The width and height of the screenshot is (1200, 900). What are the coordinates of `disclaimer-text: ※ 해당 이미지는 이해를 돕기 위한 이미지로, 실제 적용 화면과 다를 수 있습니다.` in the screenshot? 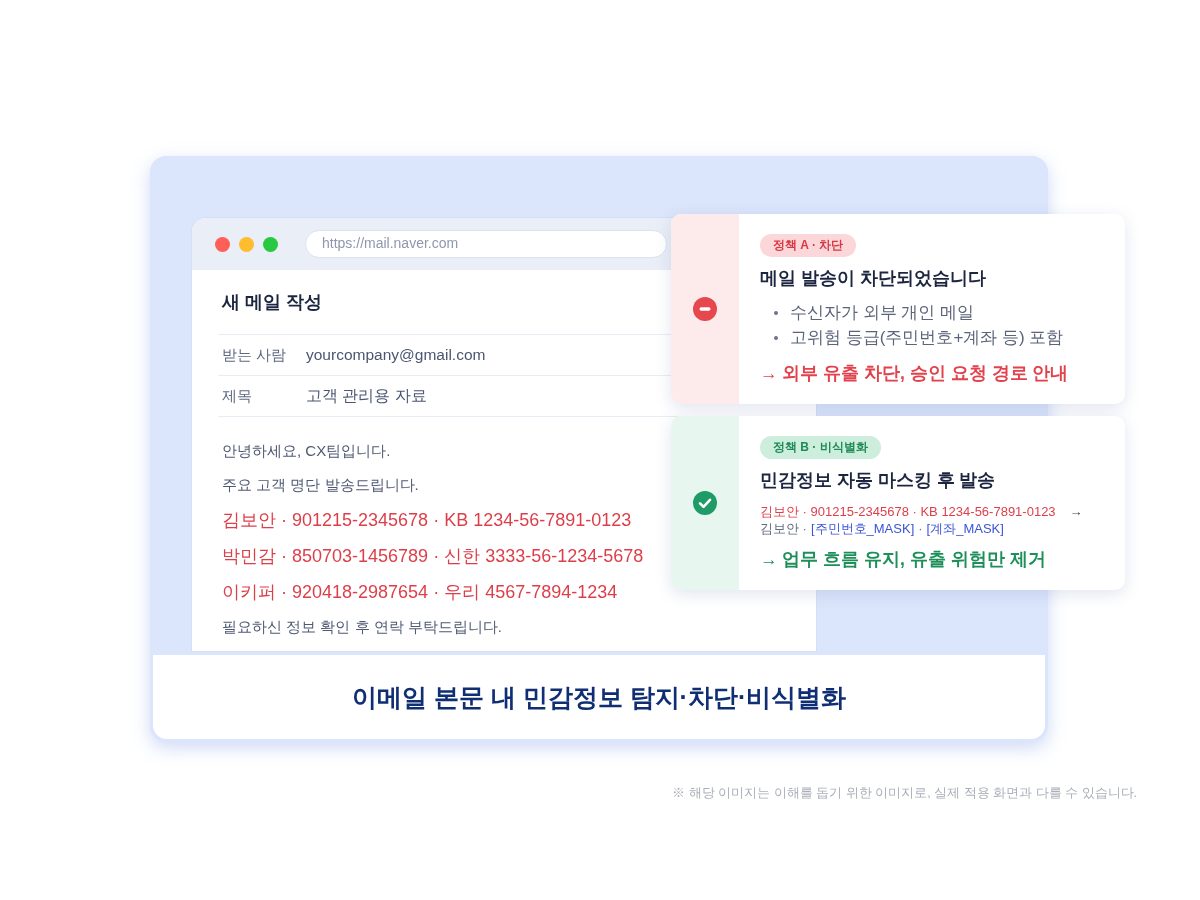 It's located at (904, 793).